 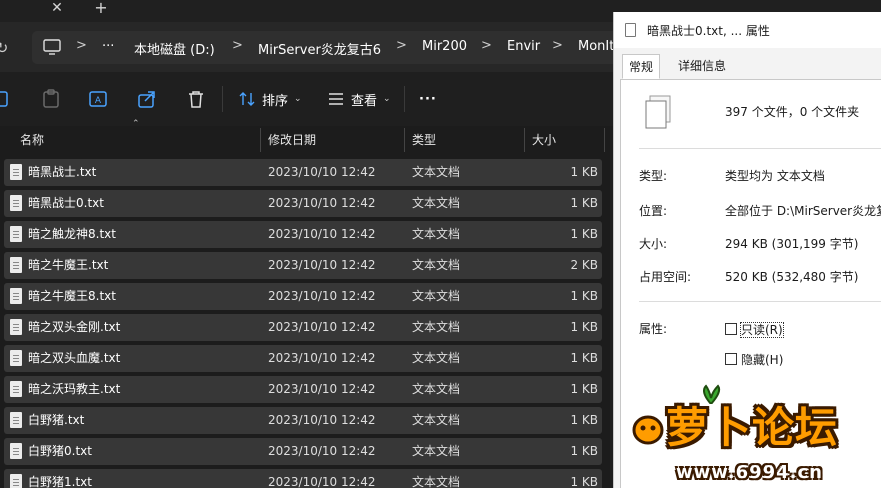 I want to click on size-on-disk-label: 占用空间:, so click(x=665, y=277).